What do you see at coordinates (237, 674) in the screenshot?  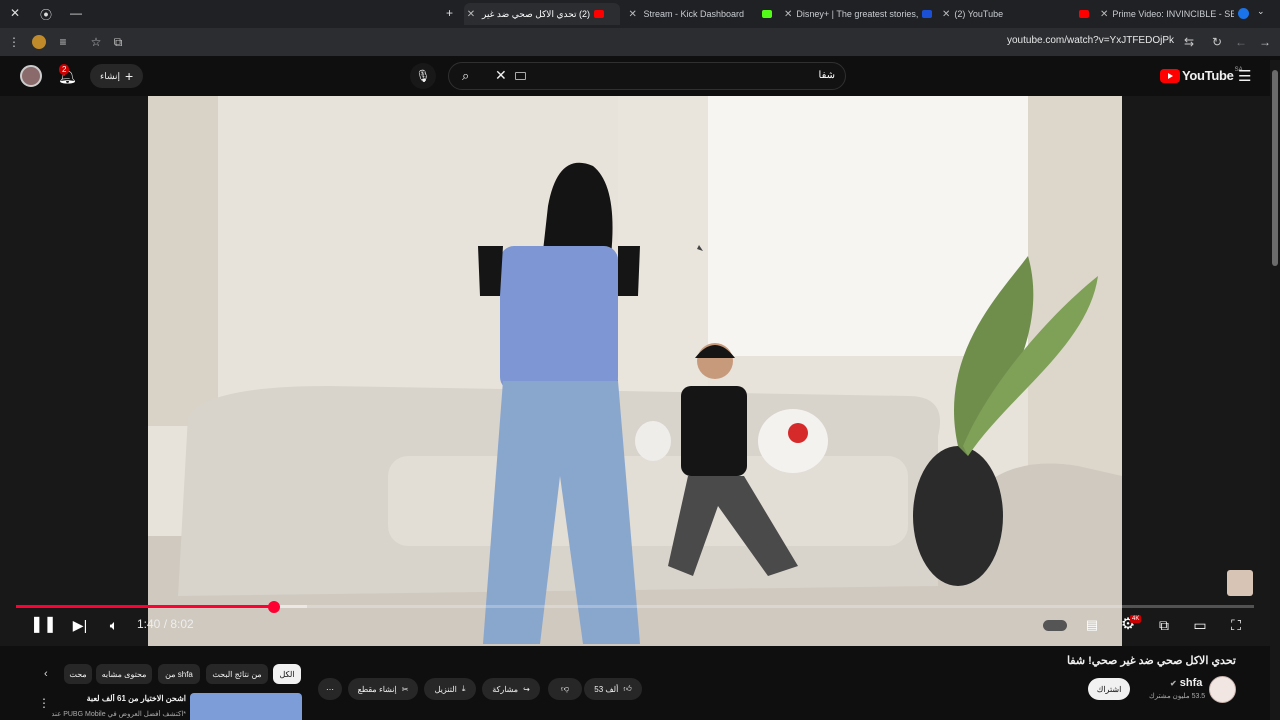 I see `chip-from-search: من نتائج البحث` at bounding box center [237, 674].